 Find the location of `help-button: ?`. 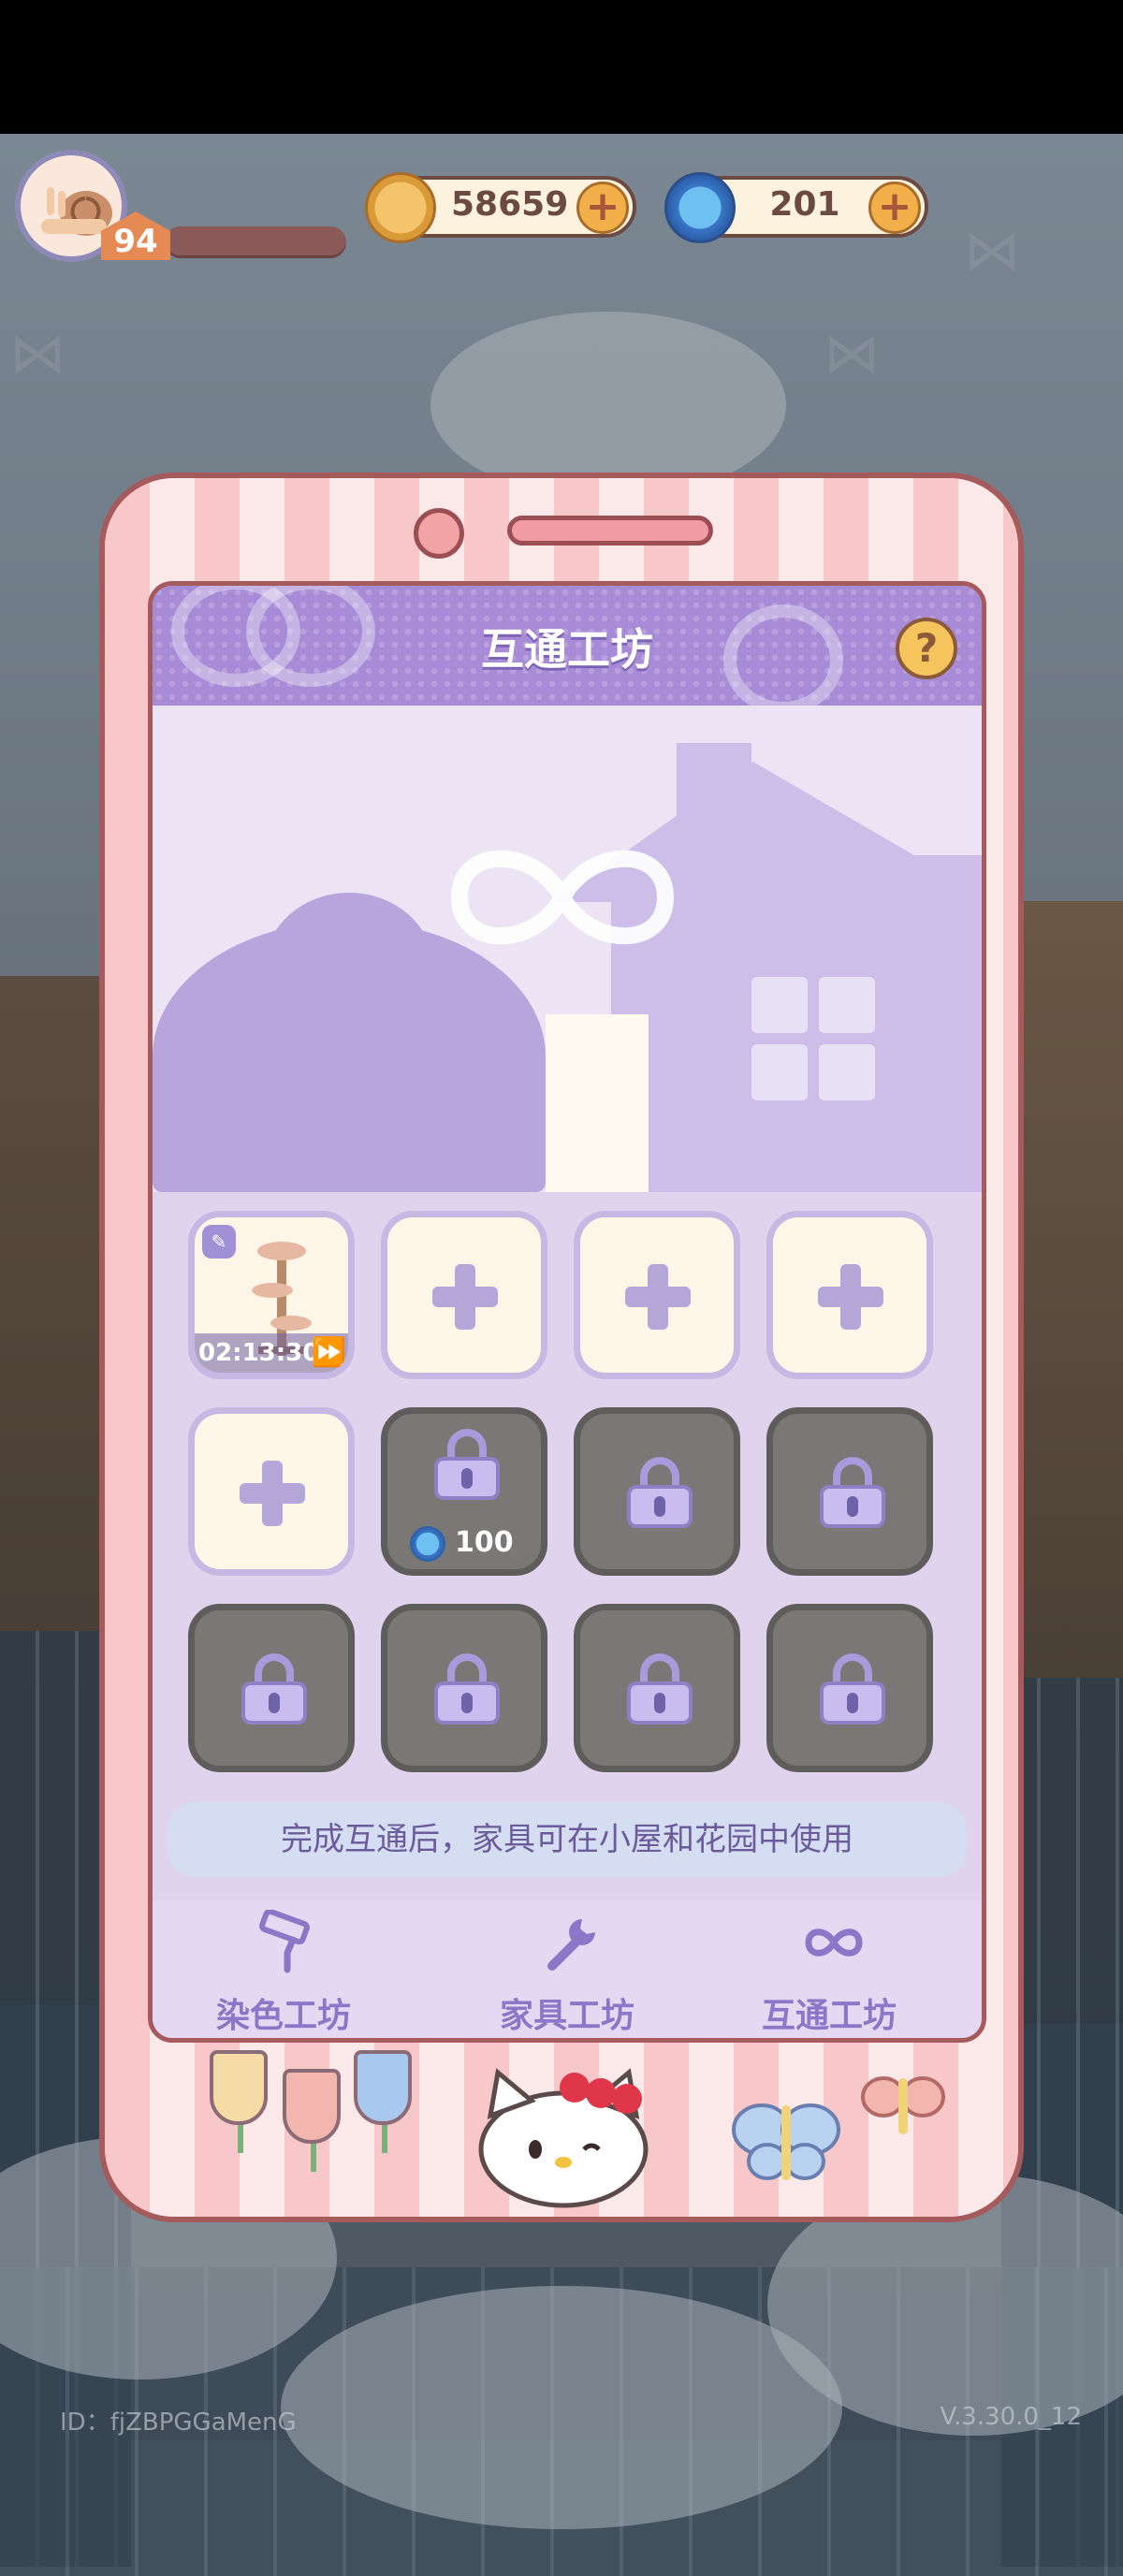

help-button: ? is located at coordinates (926, 648).